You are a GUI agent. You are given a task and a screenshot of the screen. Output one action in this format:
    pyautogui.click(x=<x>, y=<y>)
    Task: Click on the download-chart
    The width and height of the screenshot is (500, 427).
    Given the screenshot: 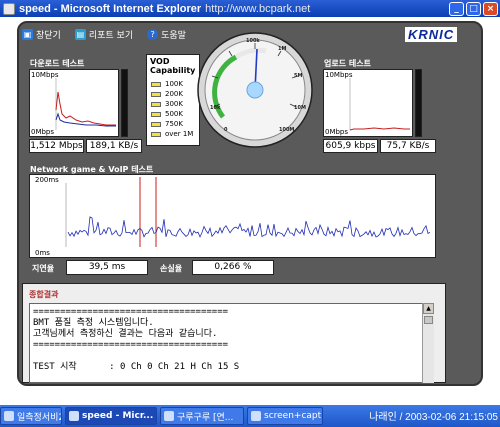 What is the action you would take?
    pyautogui.click(x=85, y=104)
    